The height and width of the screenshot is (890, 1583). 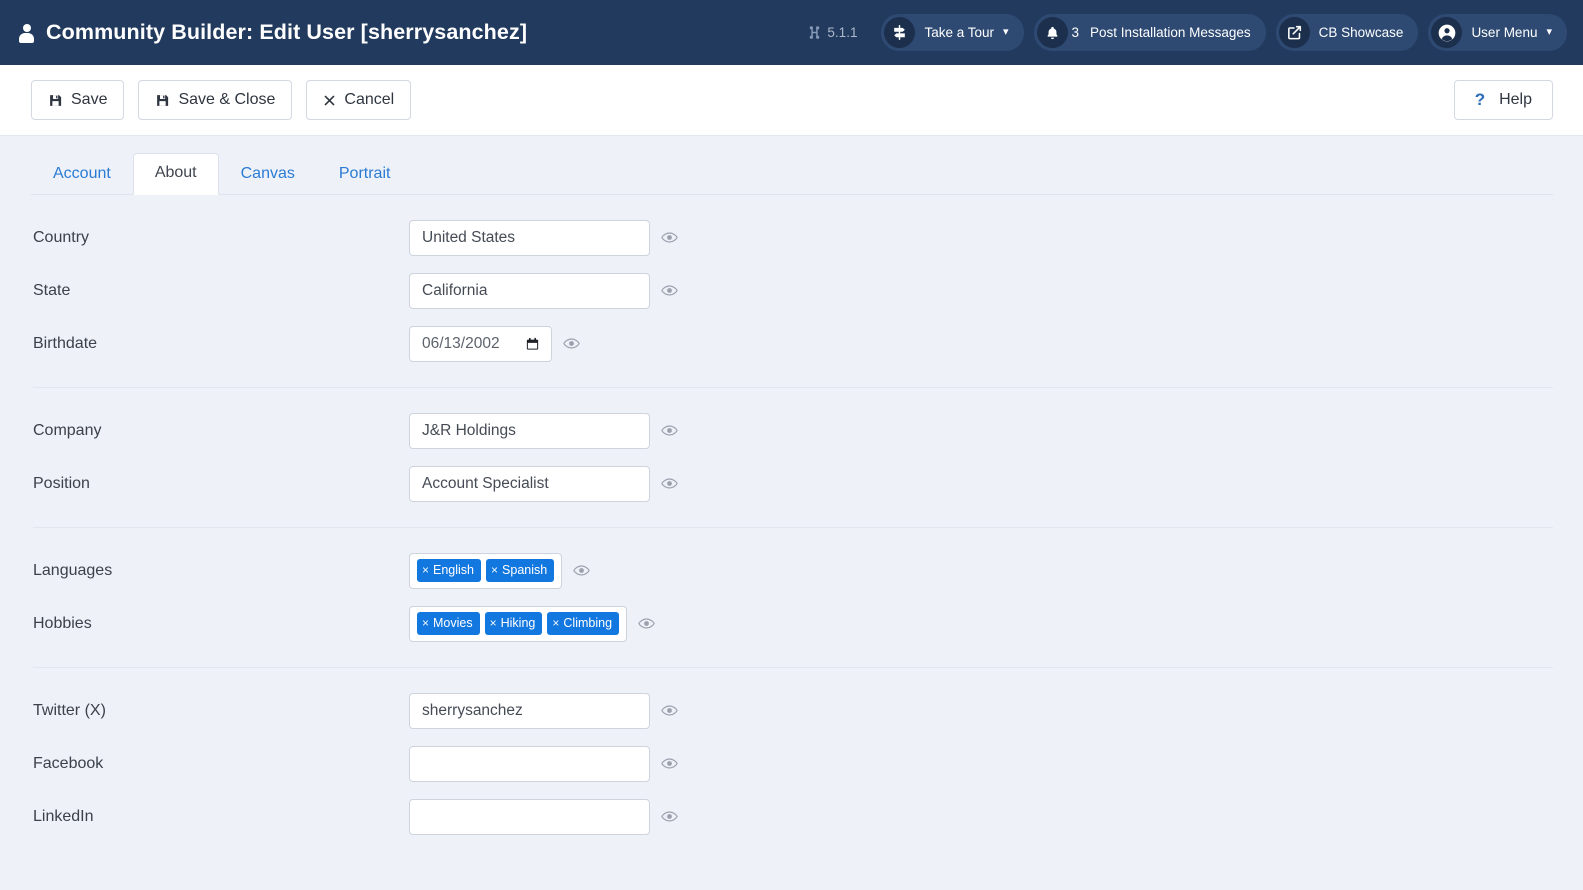 I want to click on tag-chip: × English, so click(x=449, y=570).